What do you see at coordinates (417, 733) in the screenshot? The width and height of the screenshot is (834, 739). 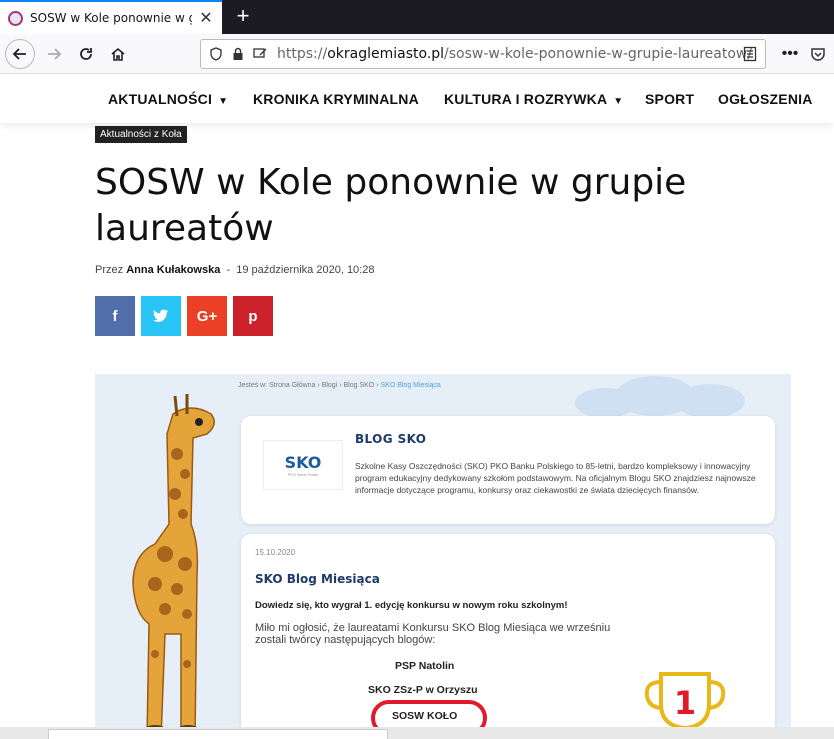 I see `bottom-strip` at bounding box center [417, 733].